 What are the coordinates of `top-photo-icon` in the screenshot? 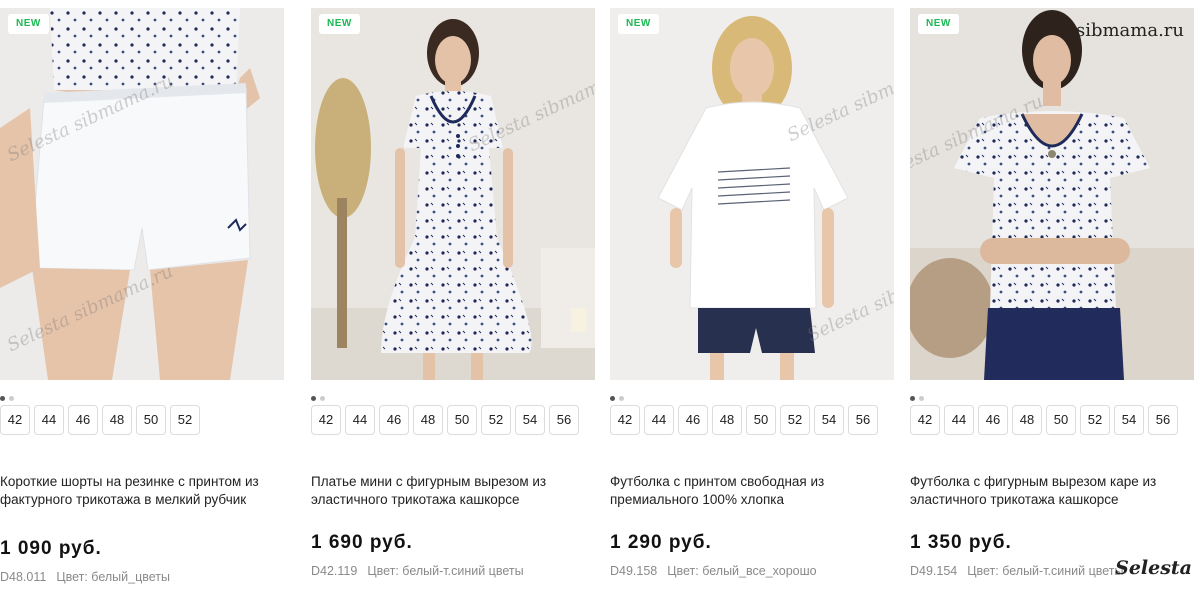 It's located at (1052, 194).